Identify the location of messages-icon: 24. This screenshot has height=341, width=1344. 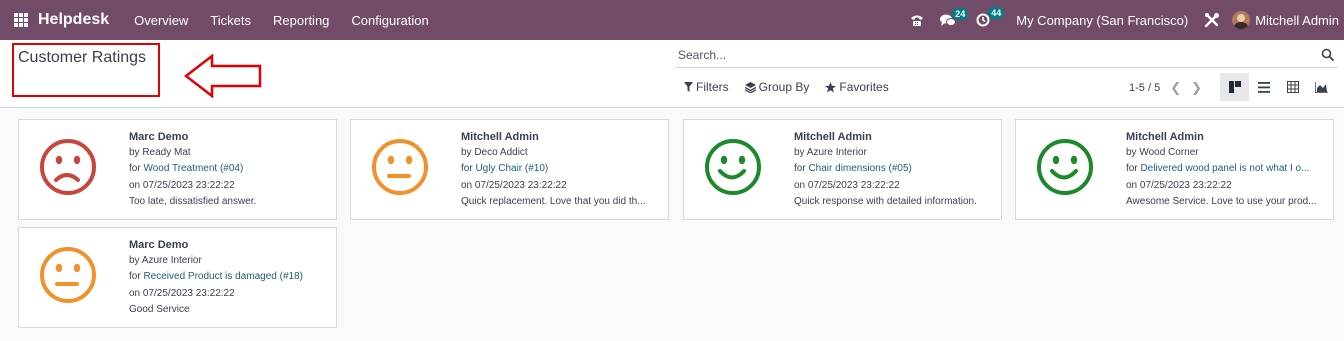
(954, 17).